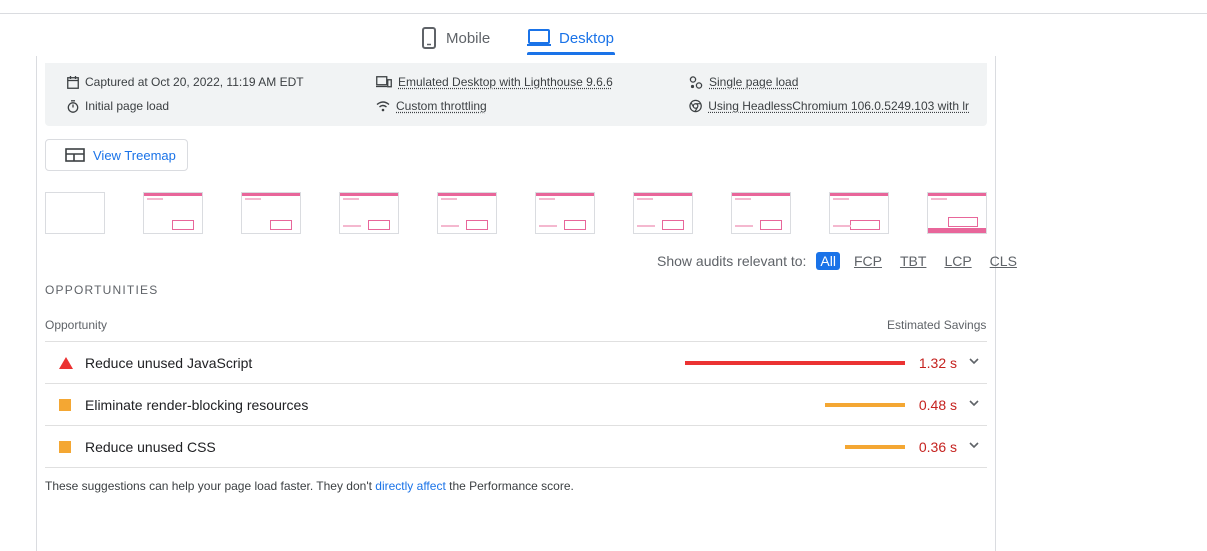  I want to click on view-treemap-label: View Treemap, so click(134, 155).